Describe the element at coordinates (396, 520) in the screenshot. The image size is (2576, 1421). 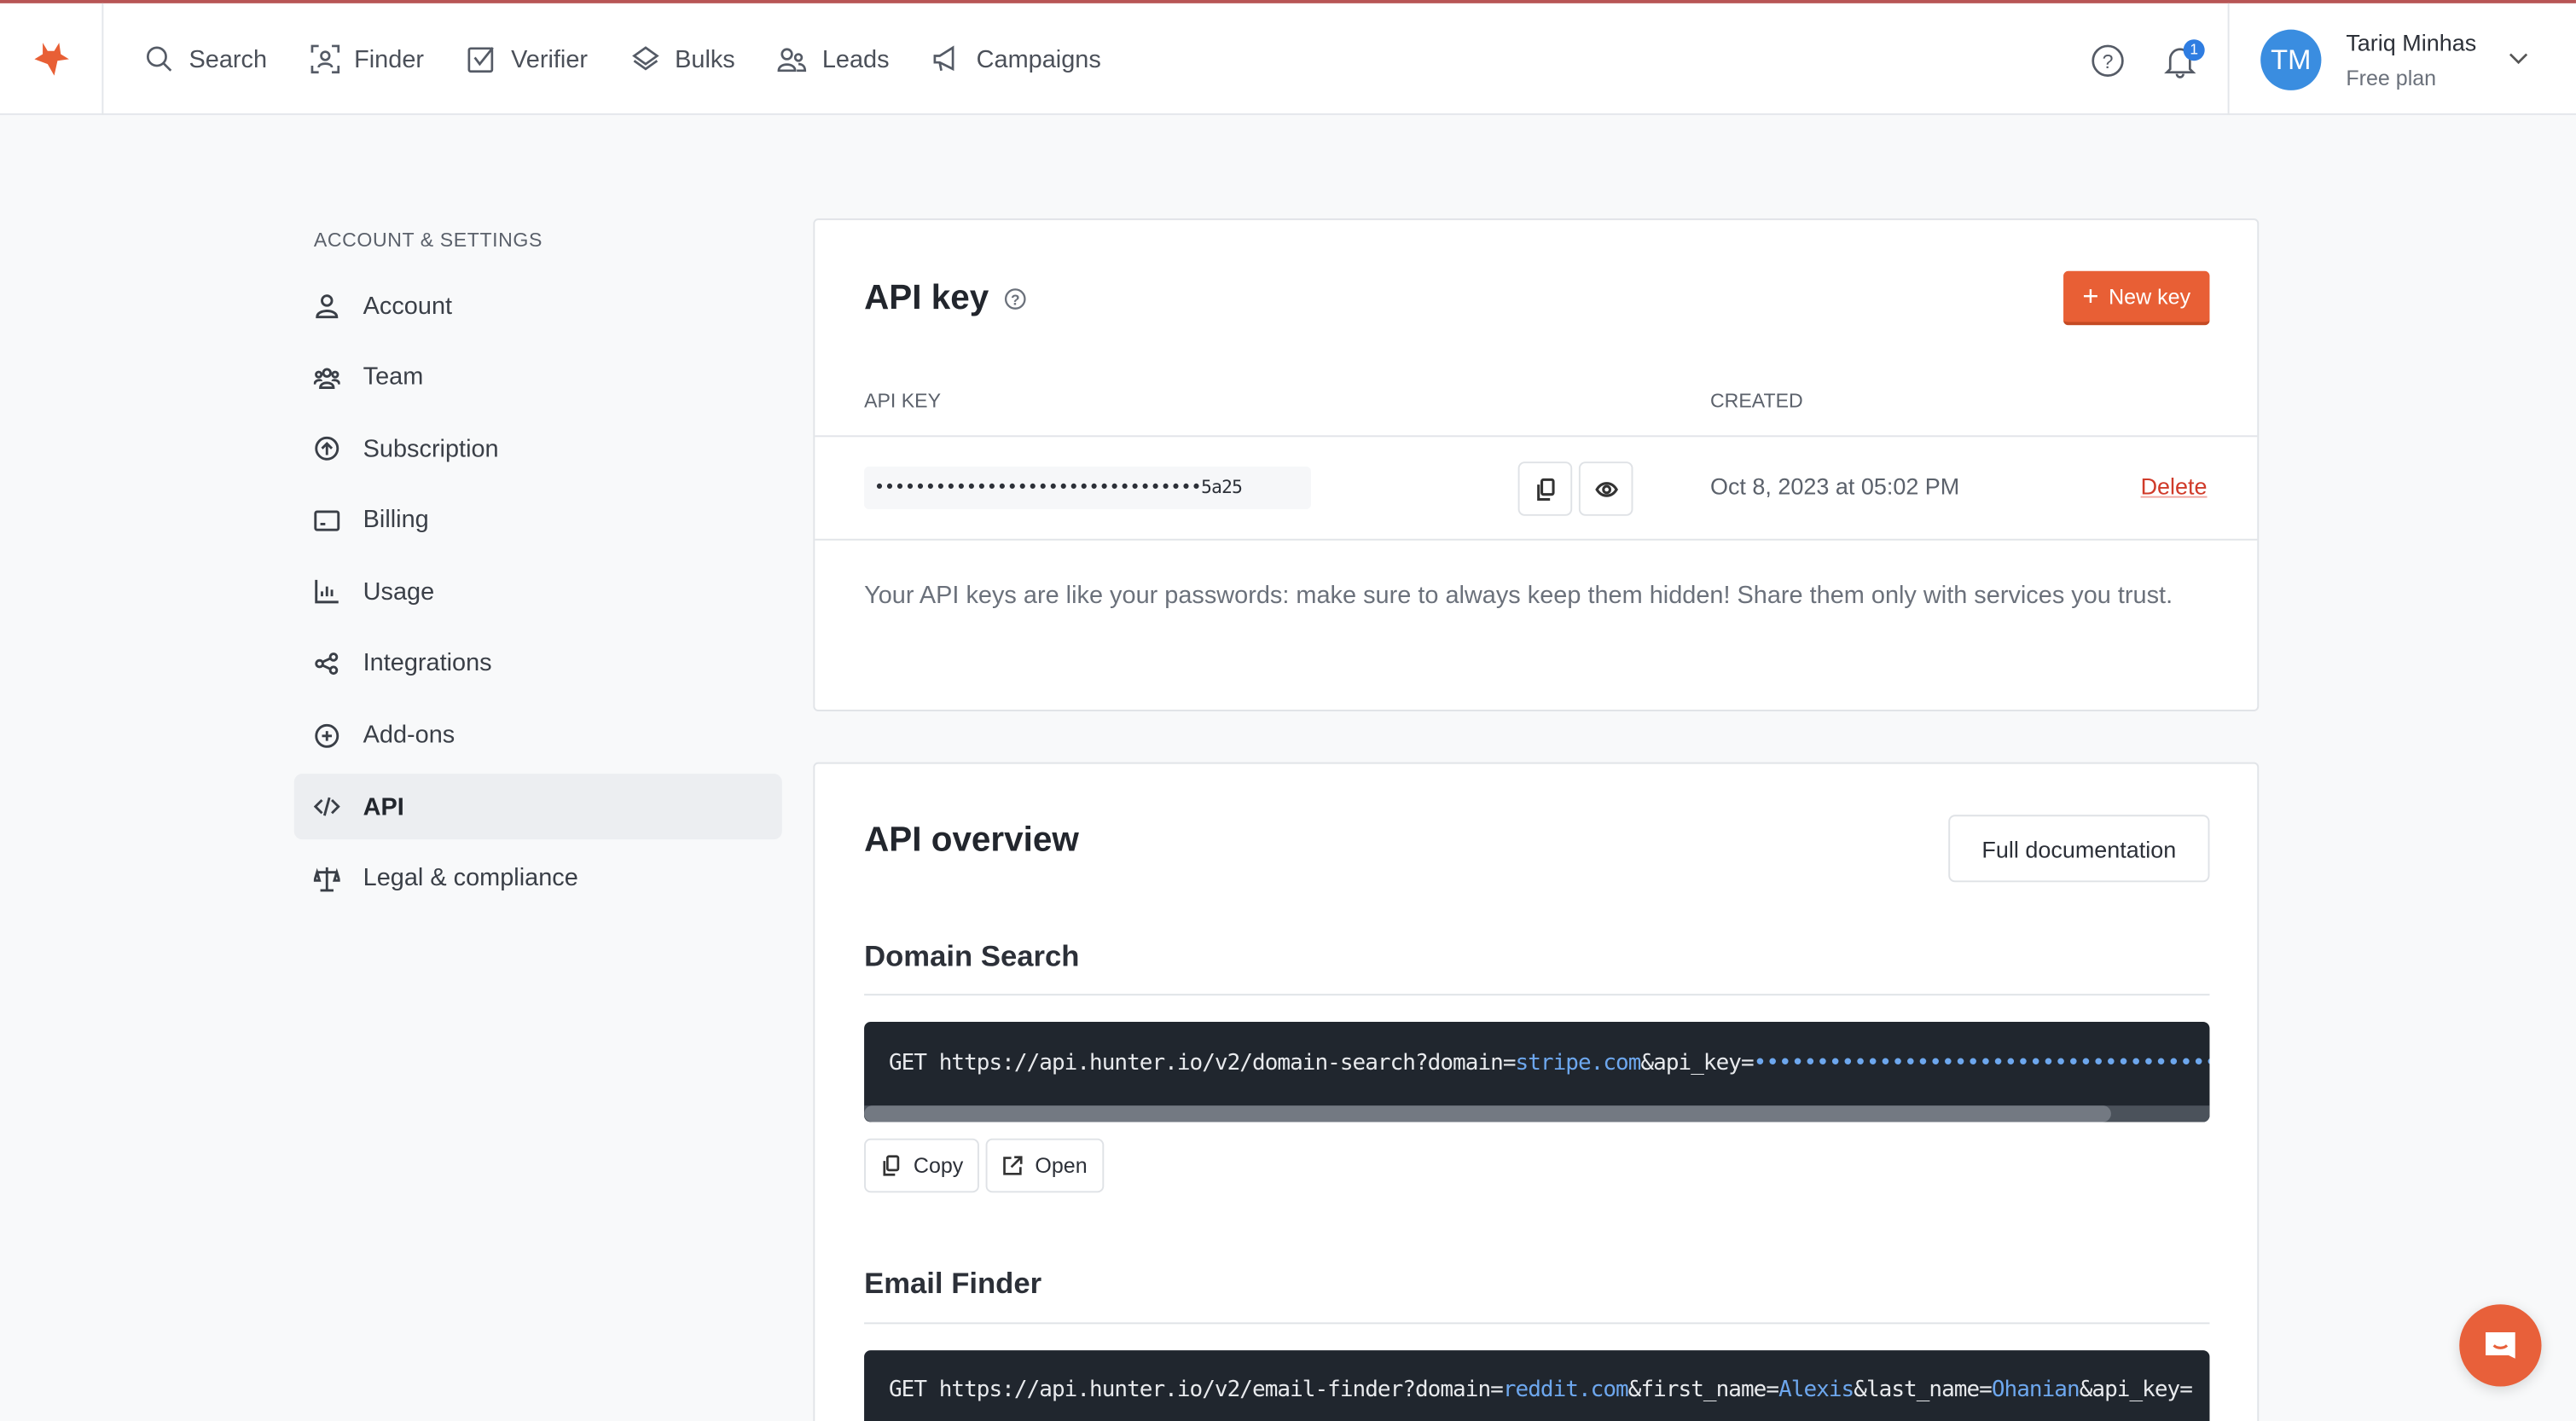
I see `sidebar-item-label: Billing` at that location.